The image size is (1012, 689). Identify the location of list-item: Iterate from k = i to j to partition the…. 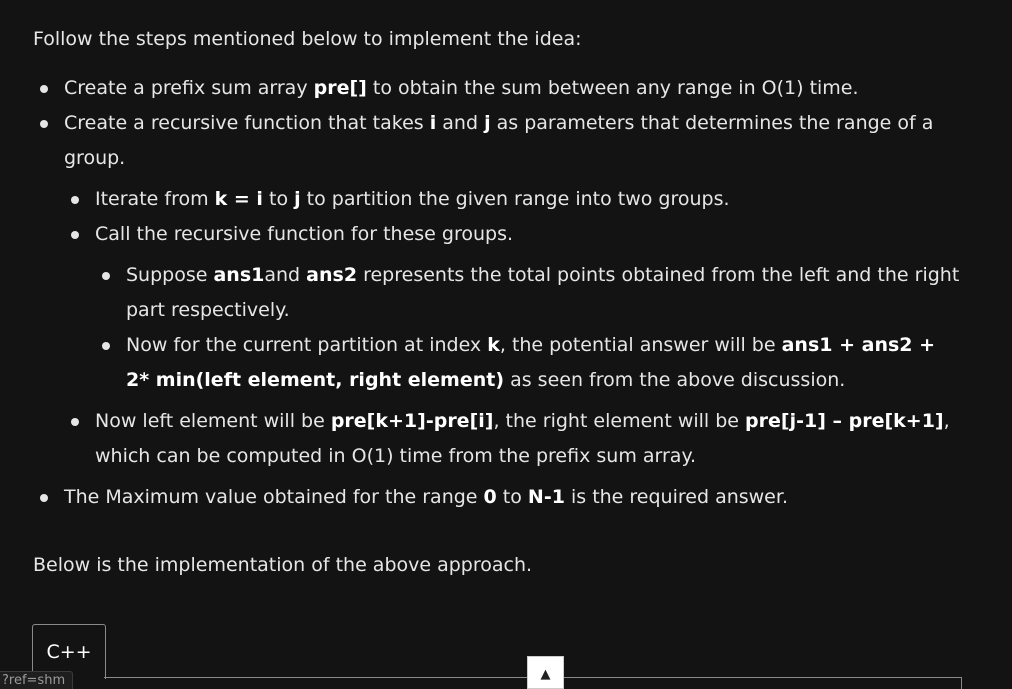
(517, 199).